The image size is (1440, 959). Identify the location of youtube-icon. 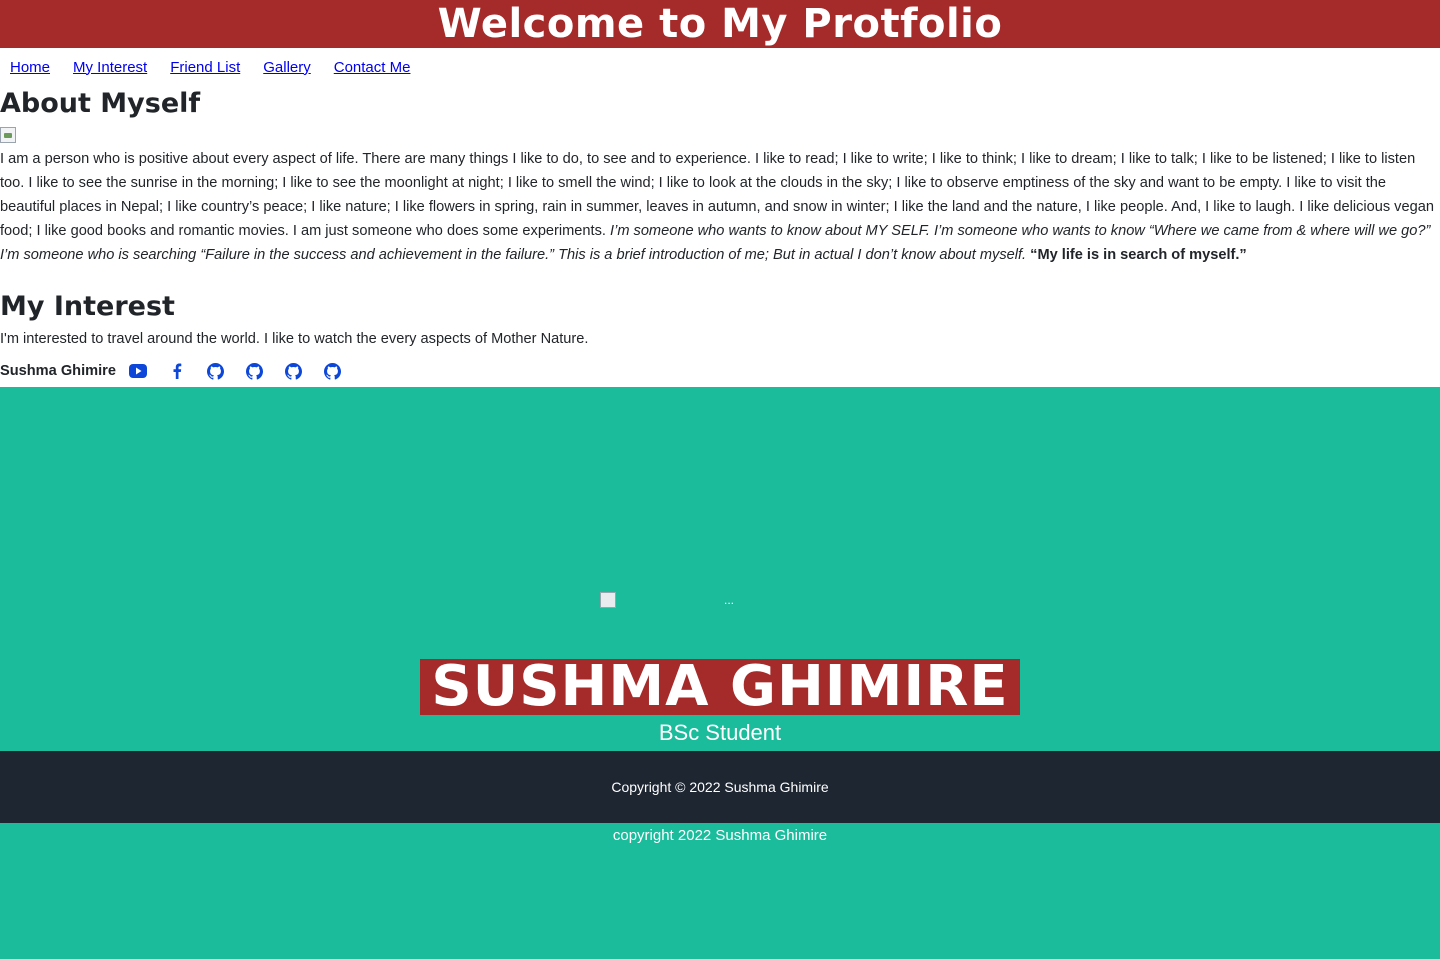
(137, 371).